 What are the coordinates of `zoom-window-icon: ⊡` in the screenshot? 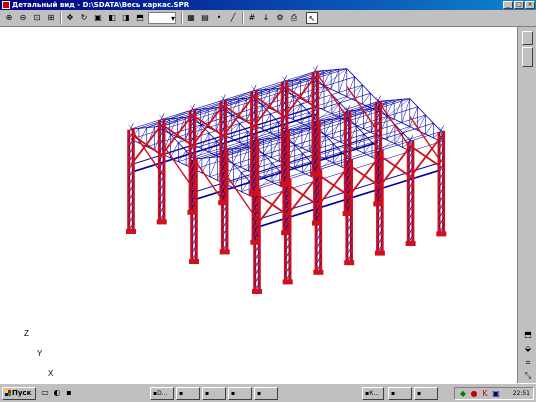 It's located at (37, 18).